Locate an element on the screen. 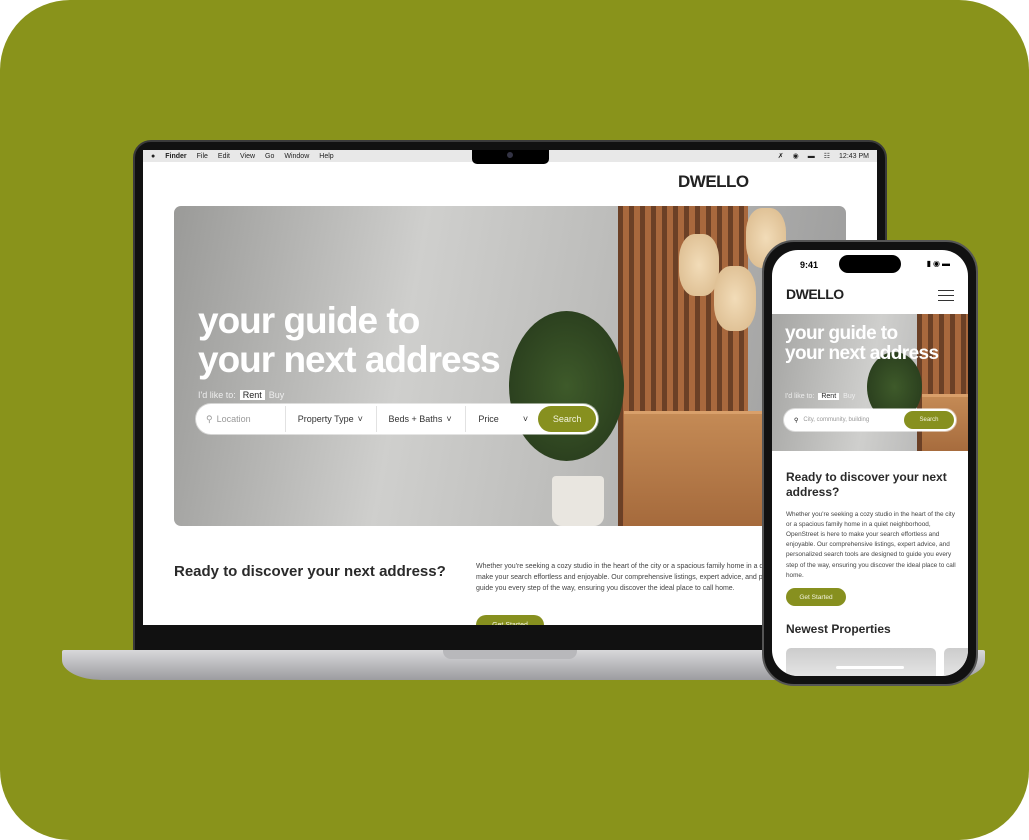 This screenshot has height=840, width=1029. plant-pot is located at coordinates (578, 501).